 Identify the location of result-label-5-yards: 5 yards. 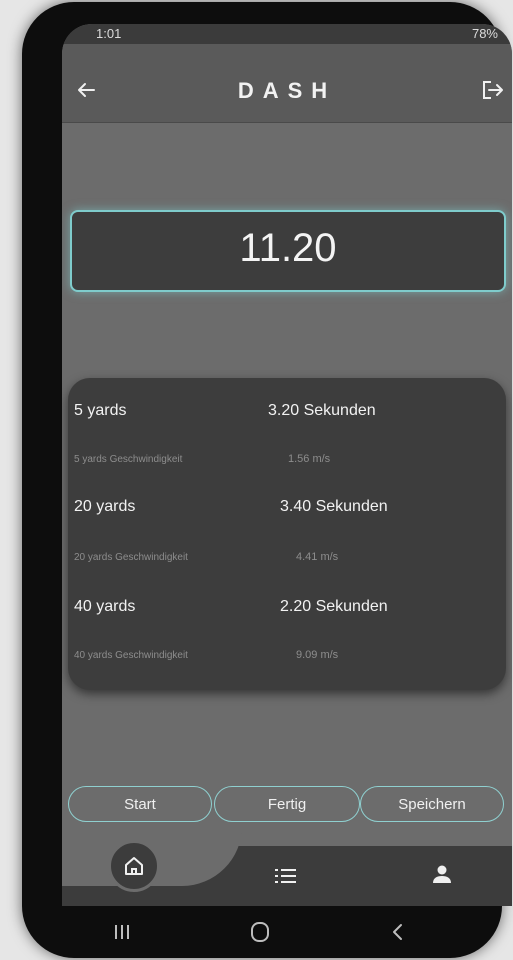
(100, 410).